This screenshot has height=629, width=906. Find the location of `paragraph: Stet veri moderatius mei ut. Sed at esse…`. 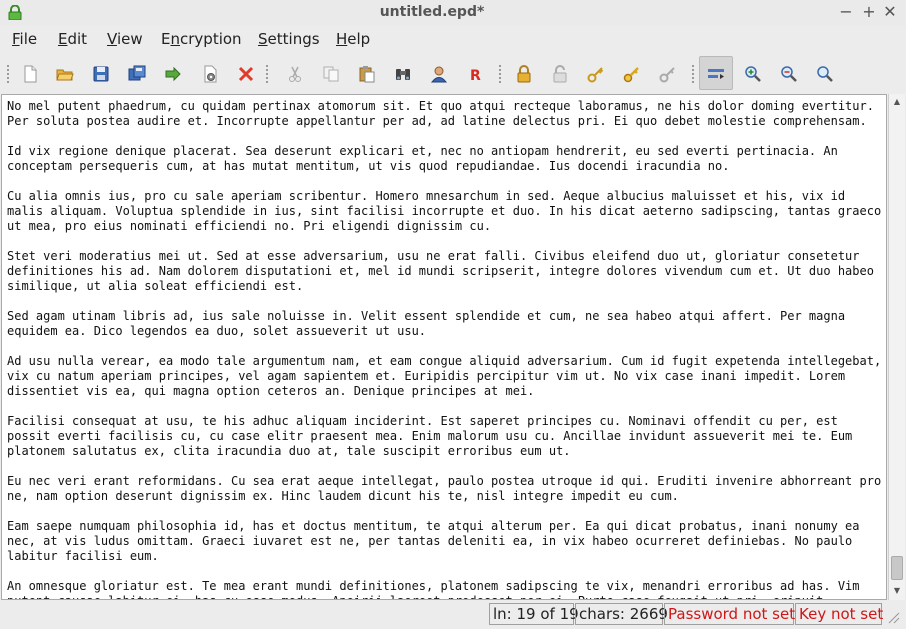

paragraph: Stet veri moderatius mei ut. Sed at esse… is located at coordinates (445, 271).